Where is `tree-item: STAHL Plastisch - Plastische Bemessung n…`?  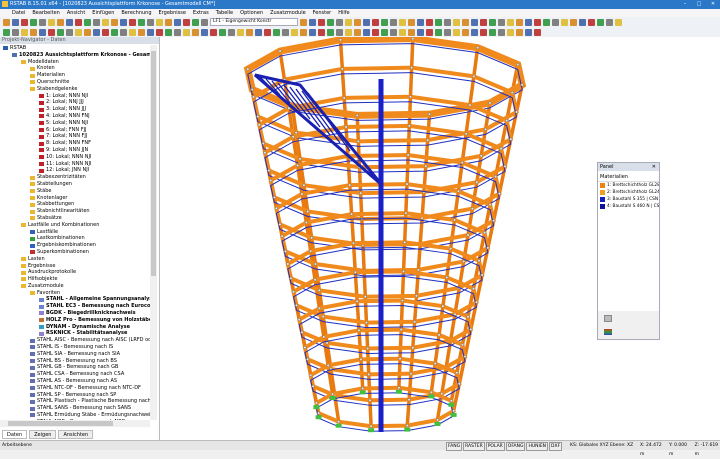
tree-item: STAHL Plastisch - Plastische Bemessung n… is located at coordinates (75, 401).